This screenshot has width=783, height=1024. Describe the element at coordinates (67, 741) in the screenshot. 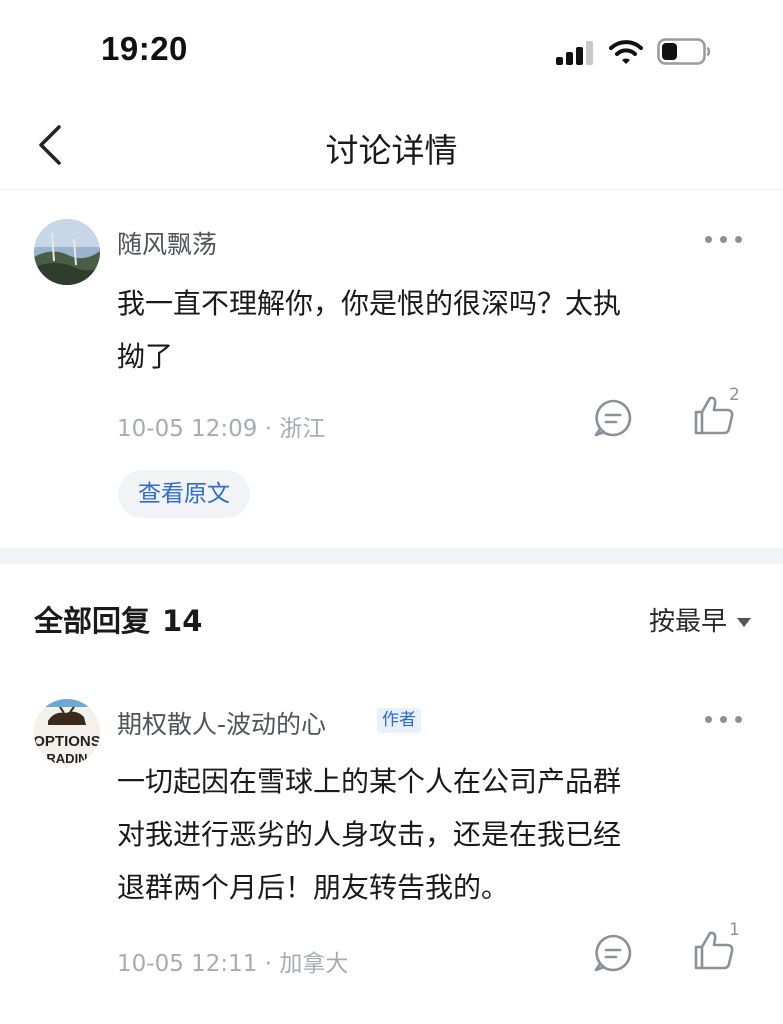

I see `avatar-text: OPTIONS` at that location.